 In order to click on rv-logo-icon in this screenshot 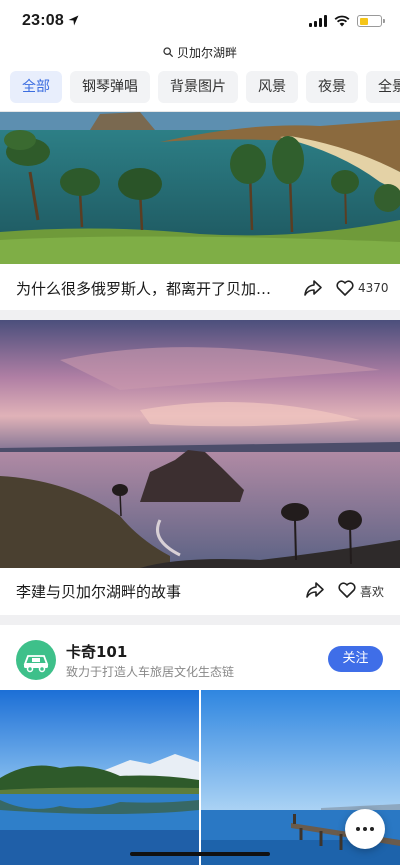, I will do `click(36, 664)`.